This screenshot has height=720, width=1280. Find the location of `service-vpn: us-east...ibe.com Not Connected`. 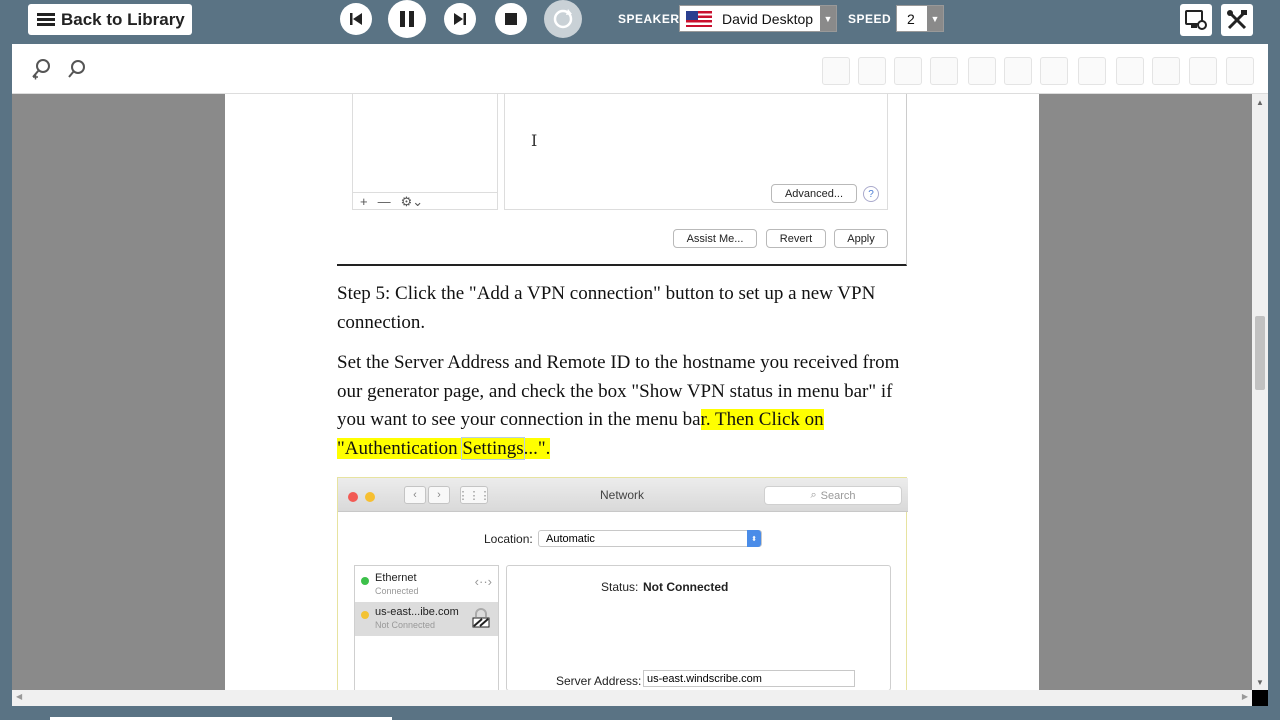

service-vpn: us-east...ibe.com Not Connected is located at coordinates (426, 619).